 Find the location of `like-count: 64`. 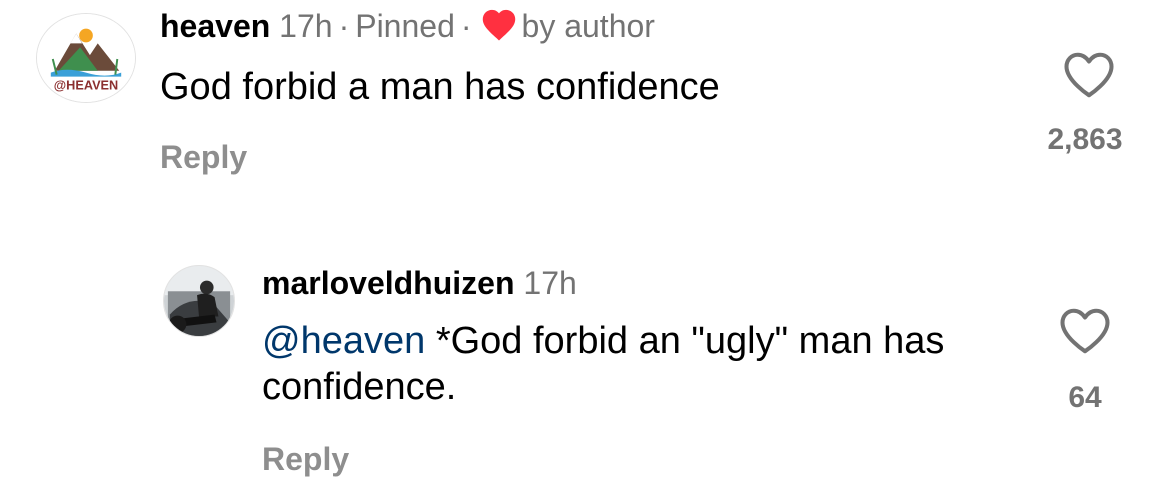

like-count: 64 is located at coordinates (1085, 397).